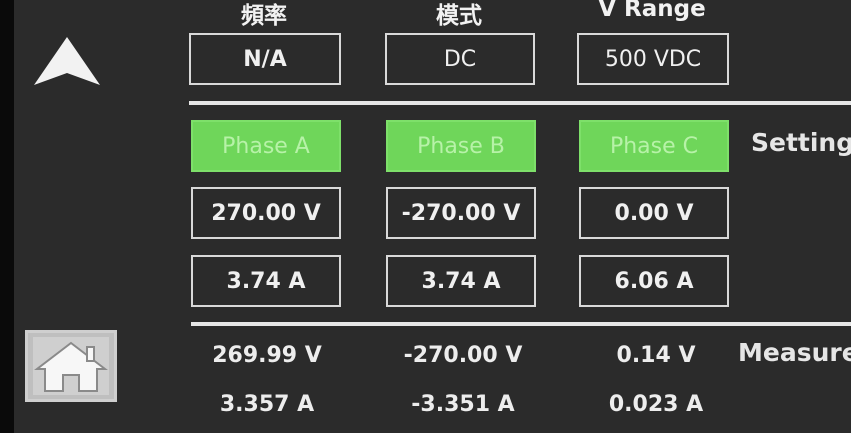  Describe the element at coordinates (520, 103) in the screenshot. I see `top-divider` at that location.